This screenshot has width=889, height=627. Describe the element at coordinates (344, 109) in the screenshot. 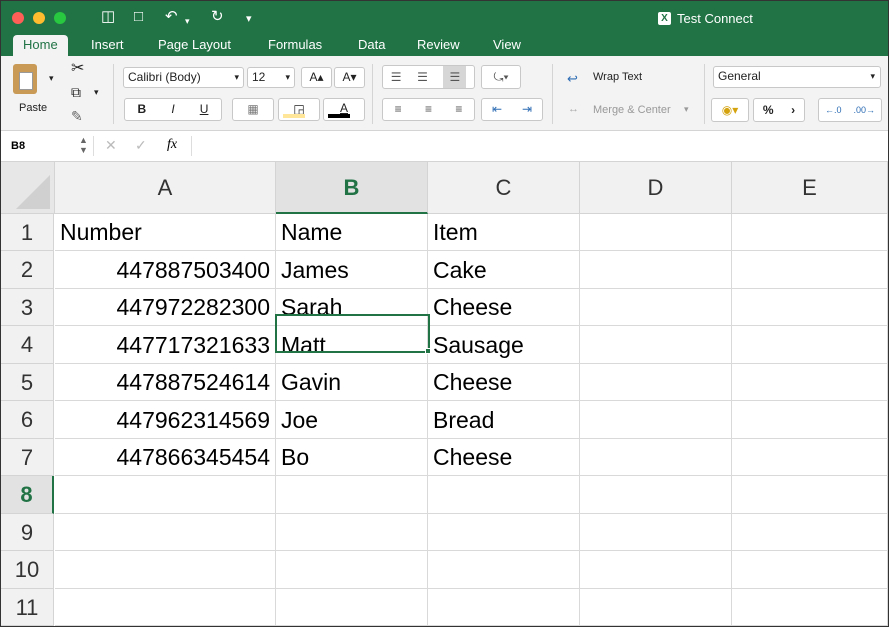

I see `font-color-button: A` at that location.